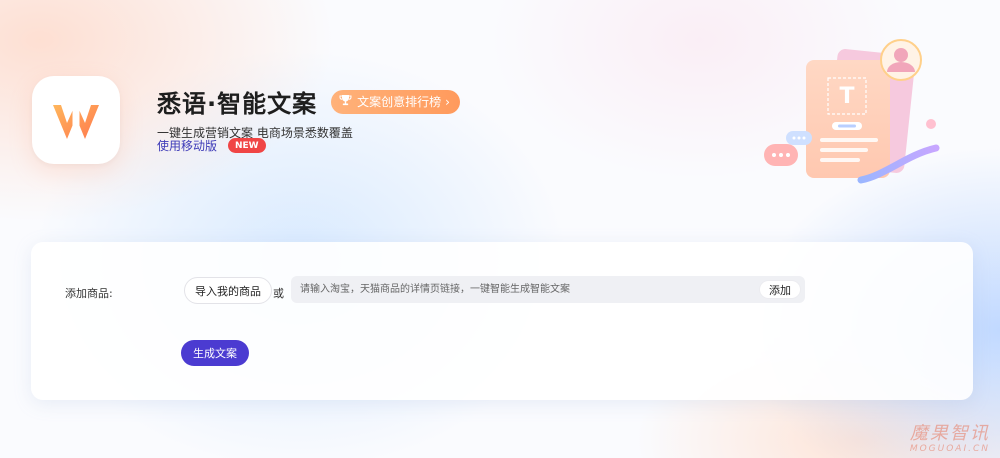  I want to click on watermark-logo: 魔果智讯 MOGUOAI.CN, so click(950, 436).